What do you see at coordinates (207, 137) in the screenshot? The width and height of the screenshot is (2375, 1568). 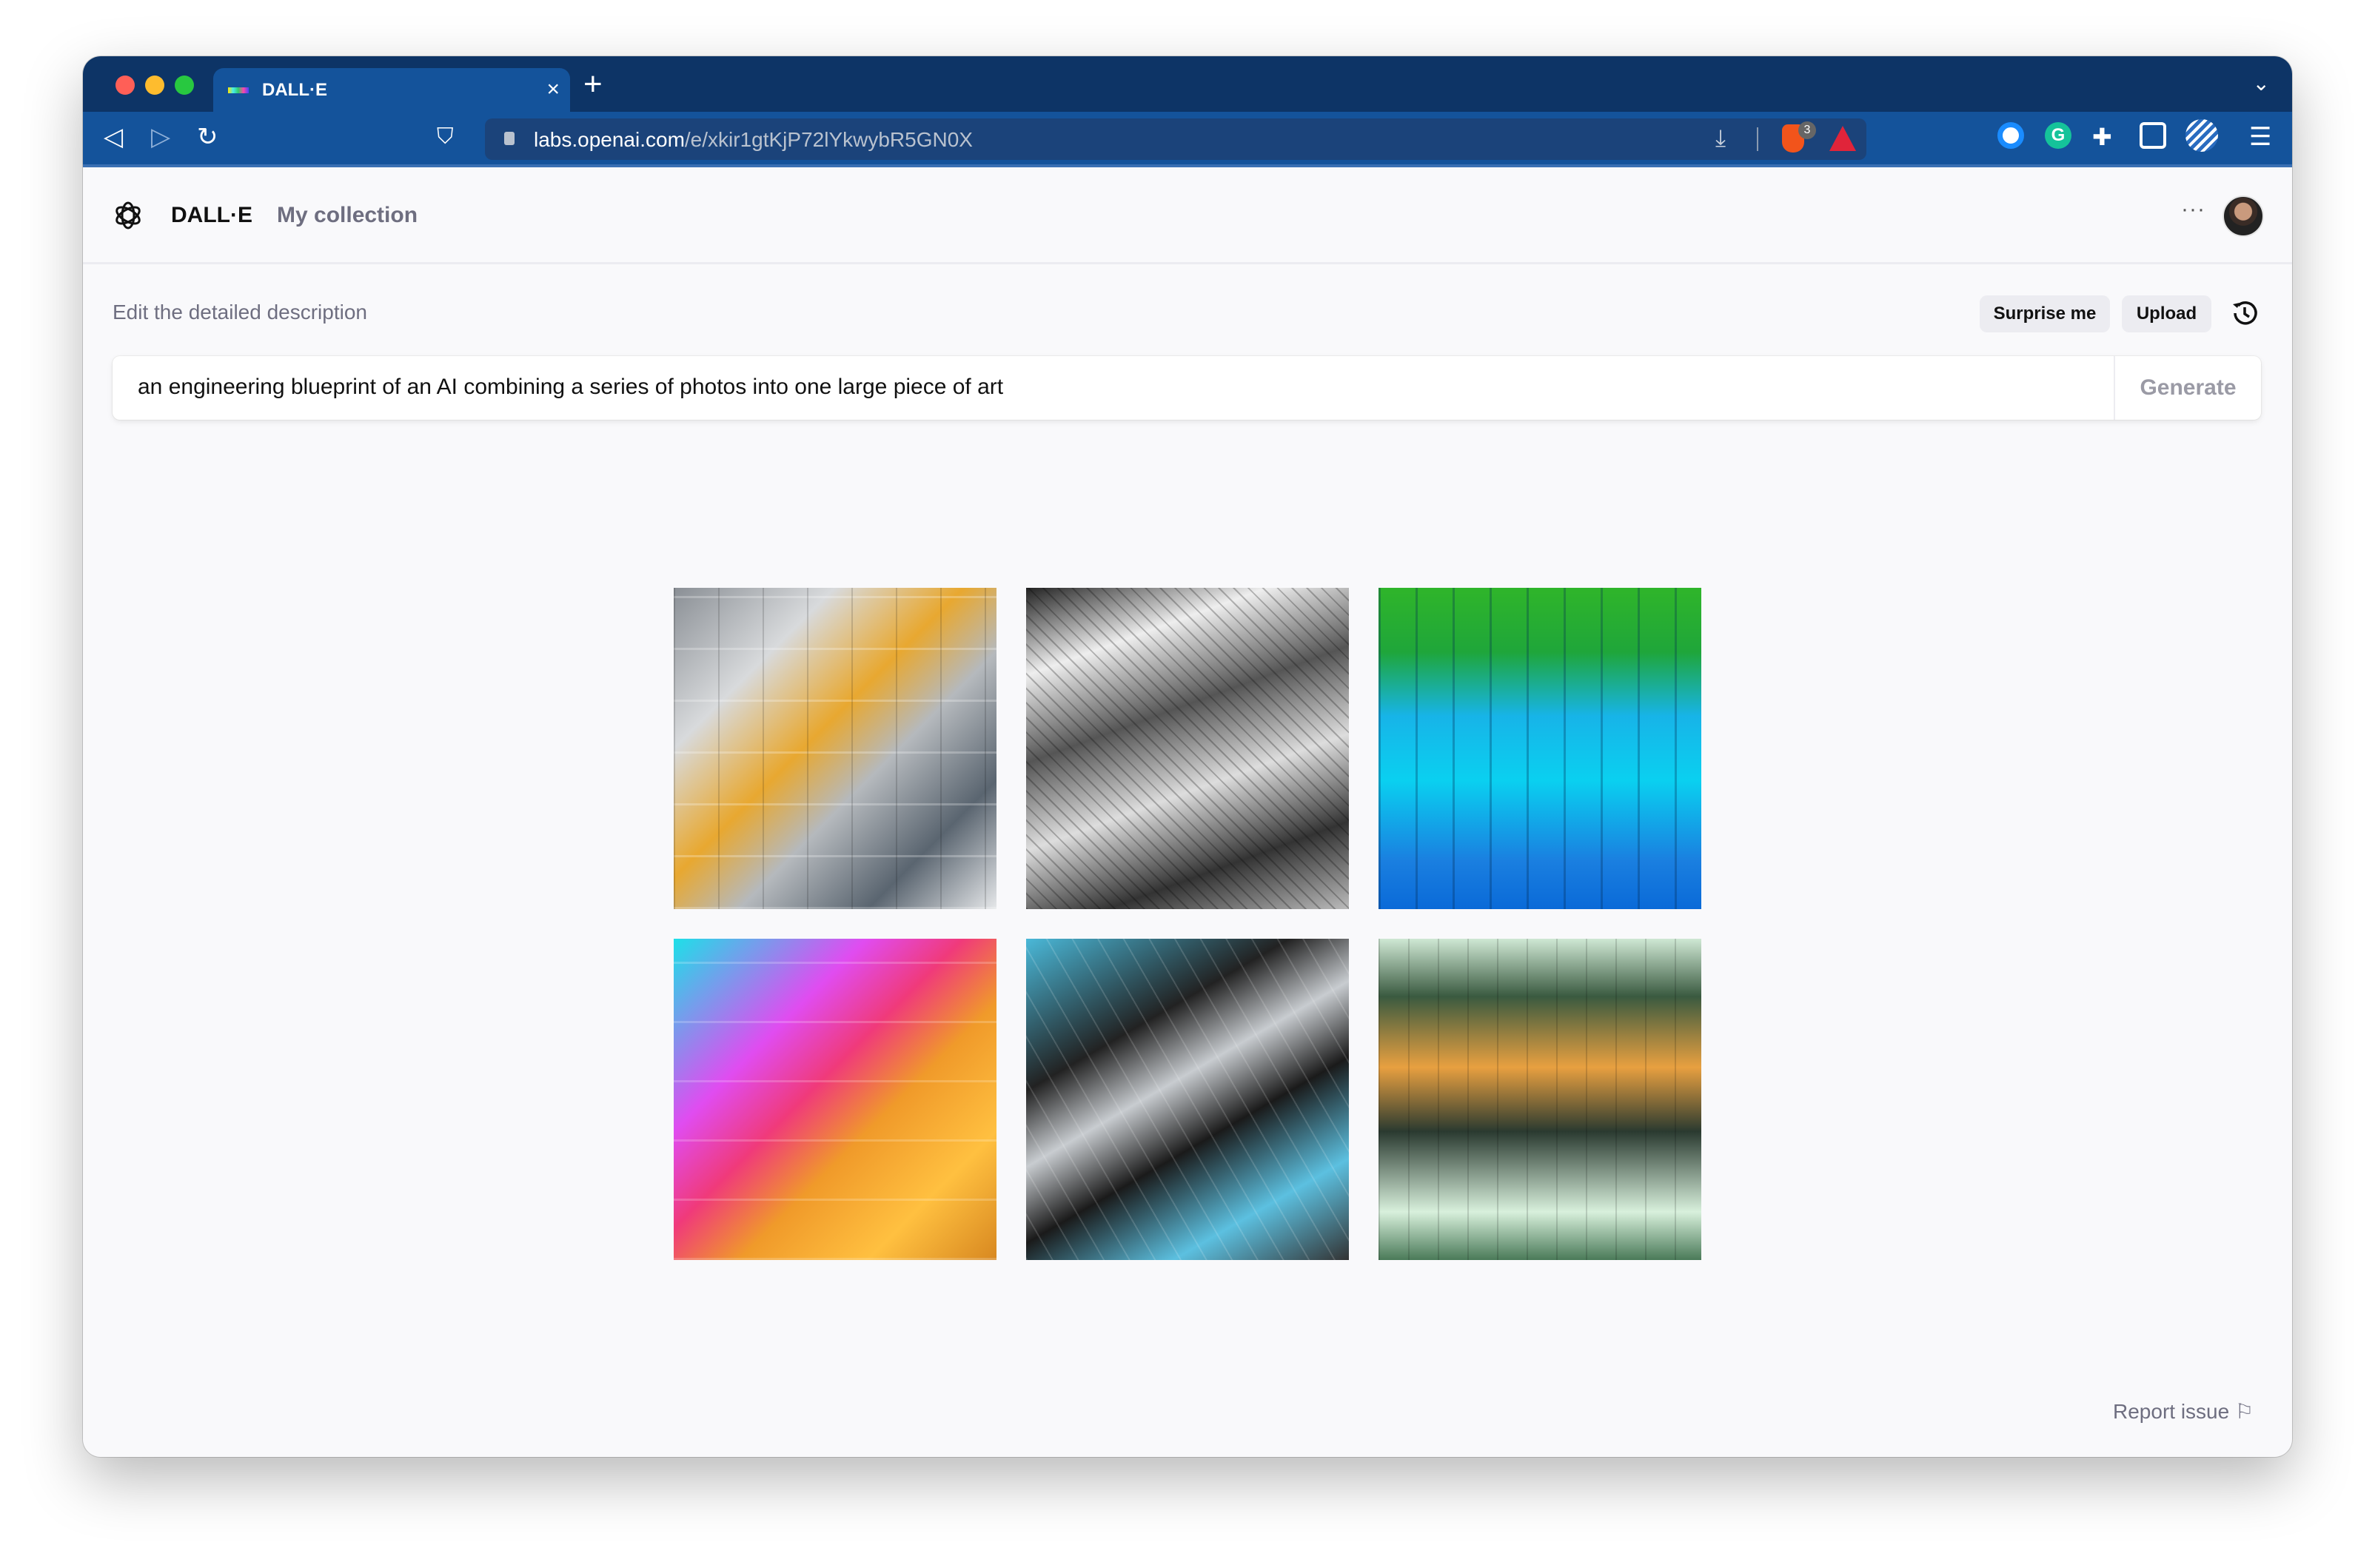 I see `reload-icon: ↻` at bounding box center [207, 137].